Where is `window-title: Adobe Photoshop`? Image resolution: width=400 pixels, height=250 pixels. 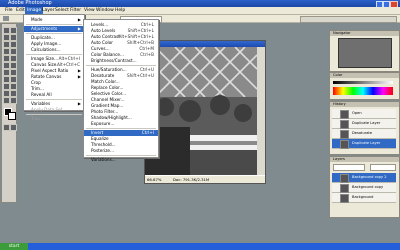
window-title: Adobe Photoshop is located at coordinates (30, 3).